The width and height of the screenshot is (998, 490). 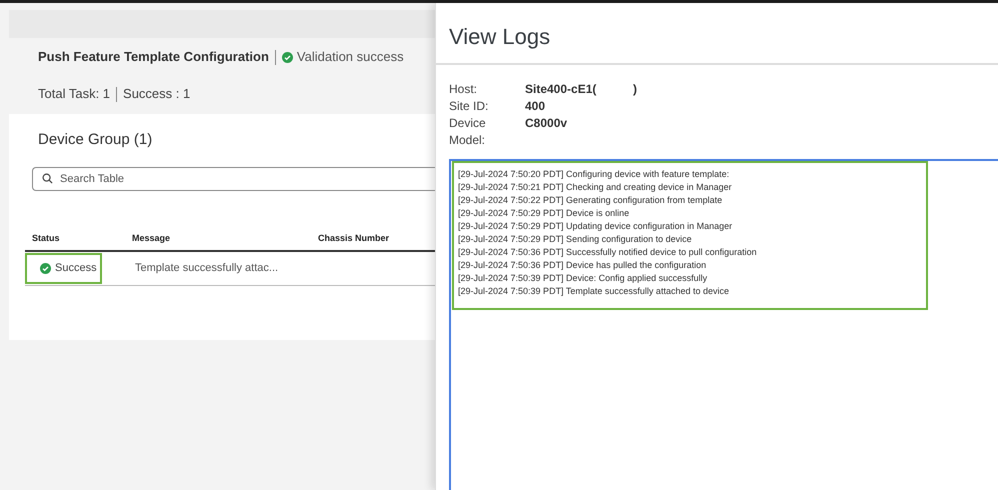 What do you see at coordinates (63, 268) in the screenshot?
I see `highlighted-status-cell: Success` at bounding box center [63, 268].